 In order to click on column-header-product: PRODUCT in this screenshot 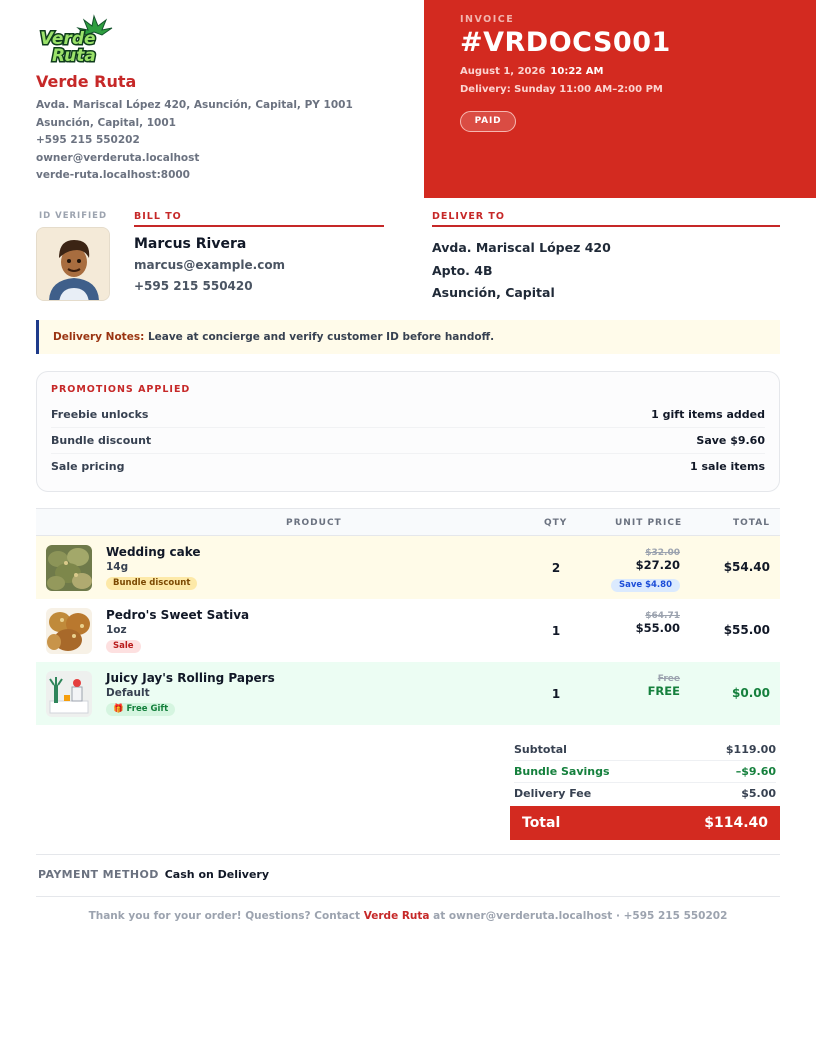, I will do `click(314, 523)`.